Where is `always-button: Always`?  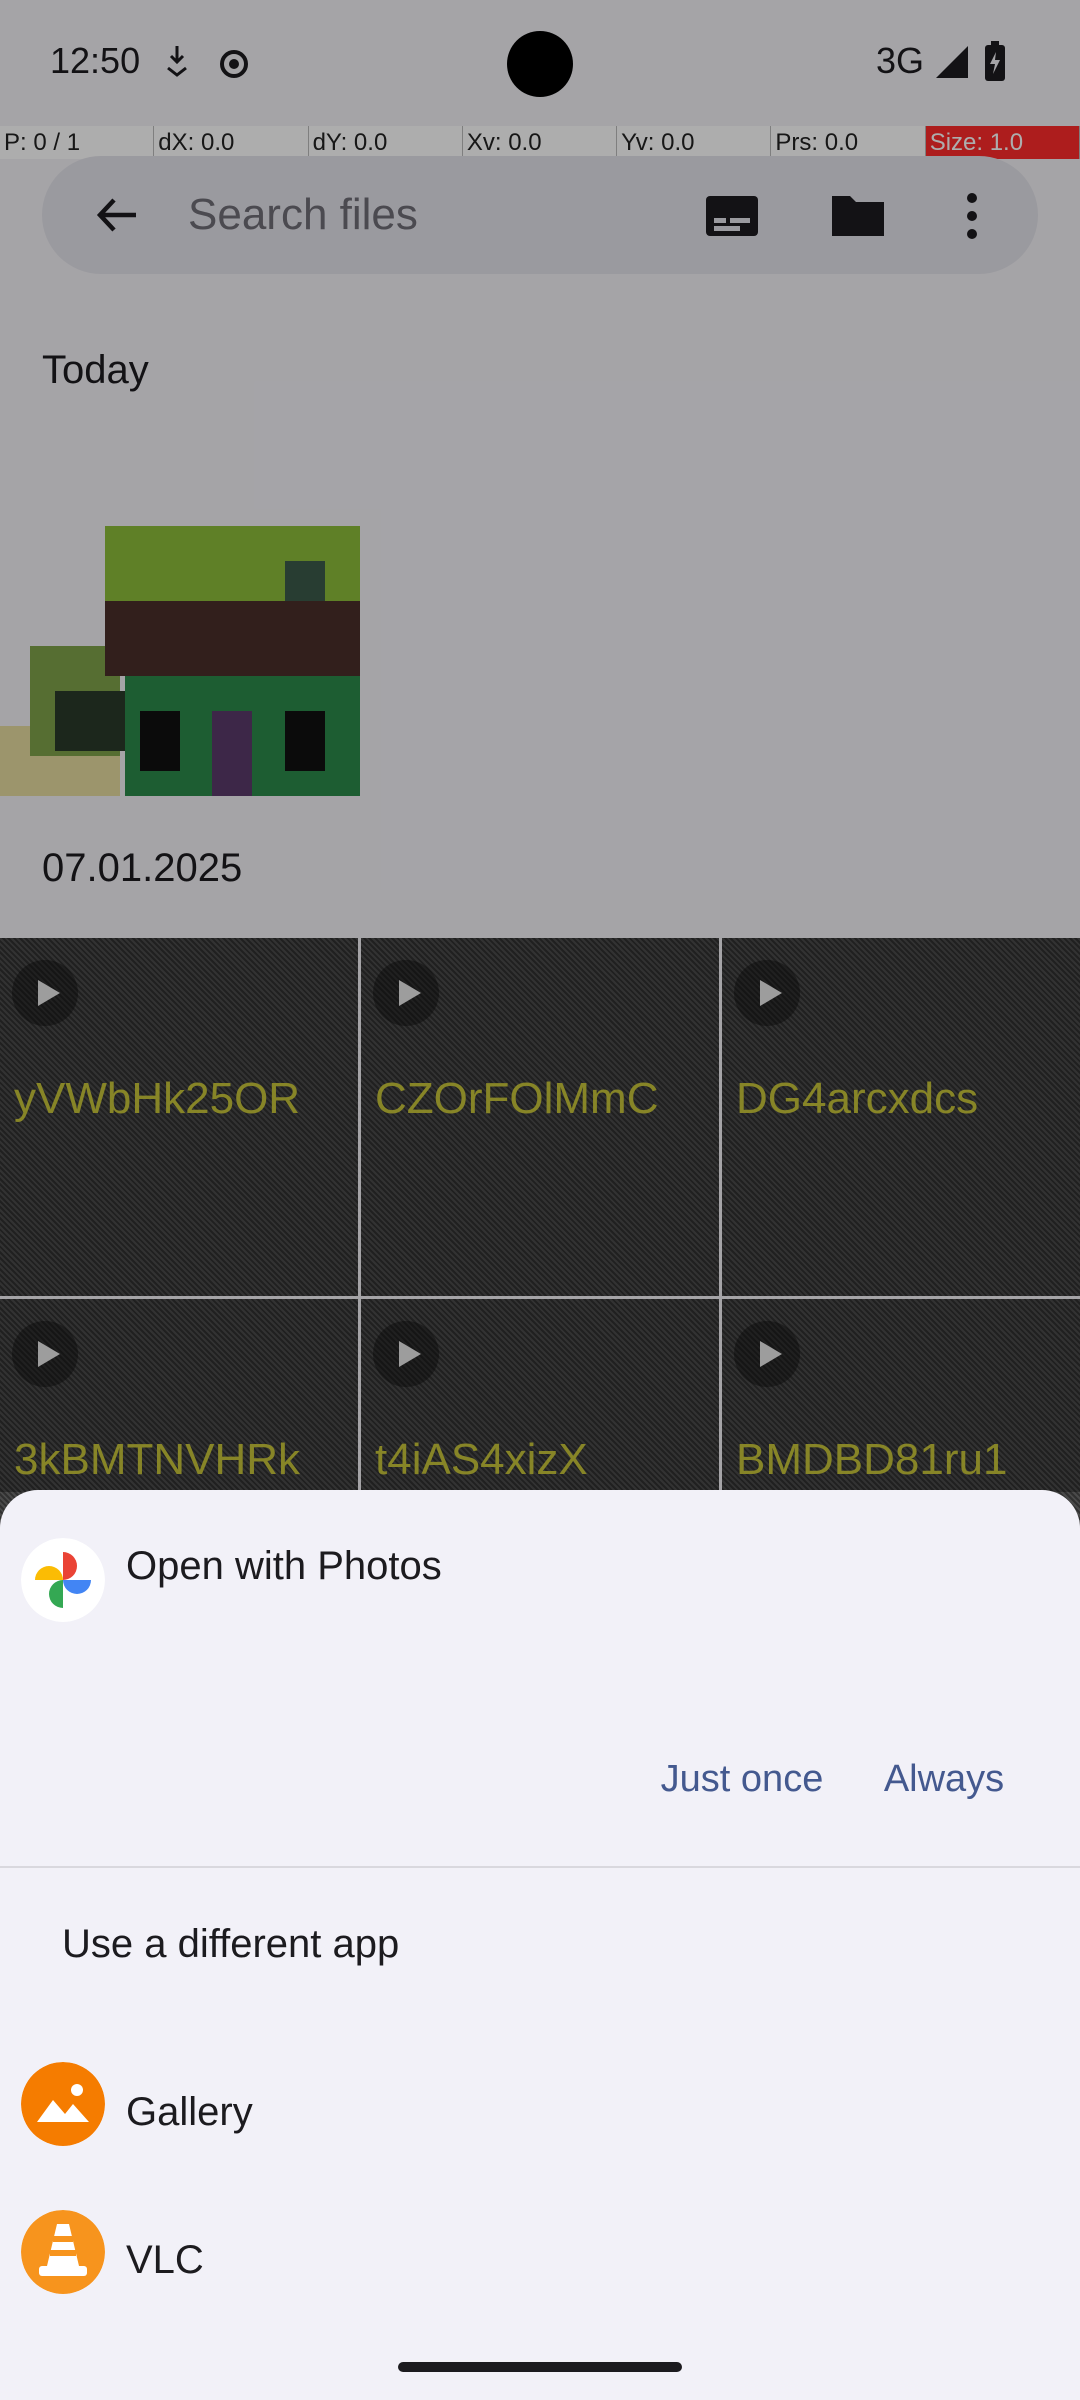
always-button: Always is located at coordinates (944, 1779).